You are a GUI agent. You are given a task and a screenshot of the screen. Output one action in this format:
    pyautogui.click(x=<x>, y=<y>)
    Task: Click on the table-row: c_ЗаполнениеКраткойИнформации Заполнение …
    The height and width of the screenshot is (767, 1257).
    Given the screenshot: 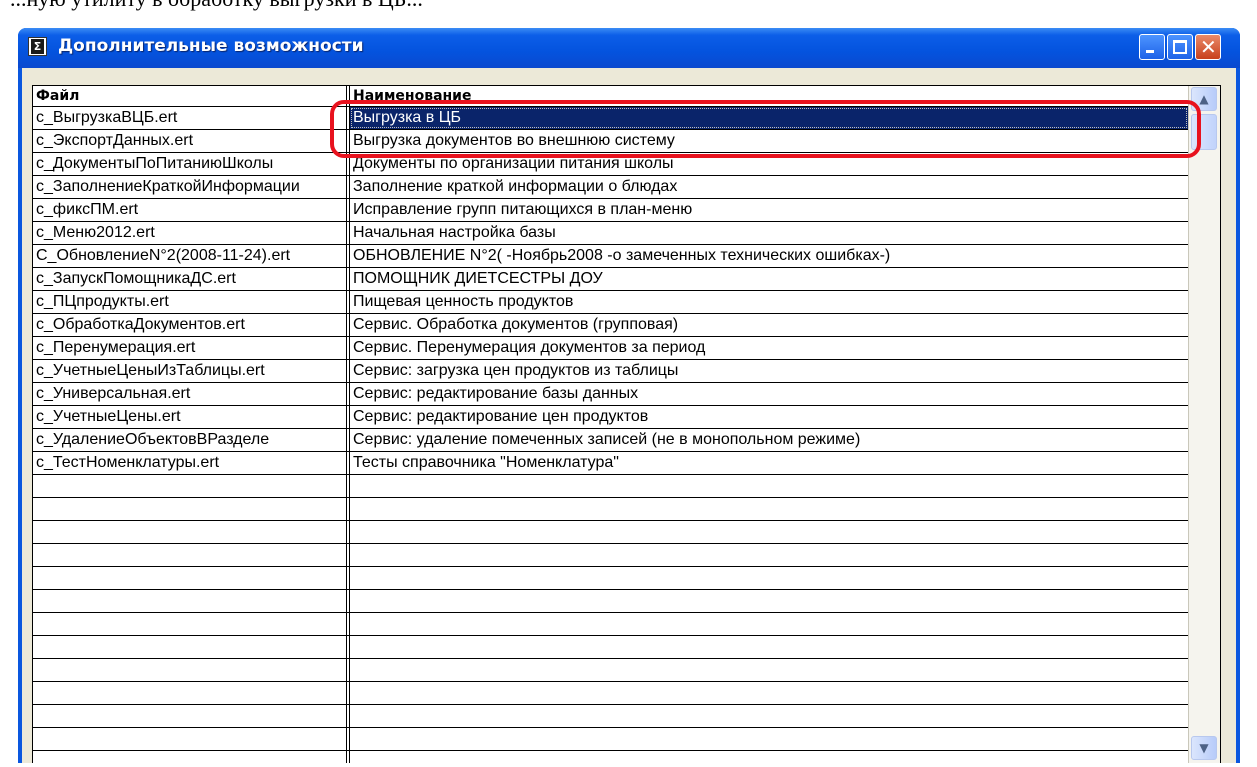 What is the action you would take?
    pyautogui.click(x=610, y=187)
    